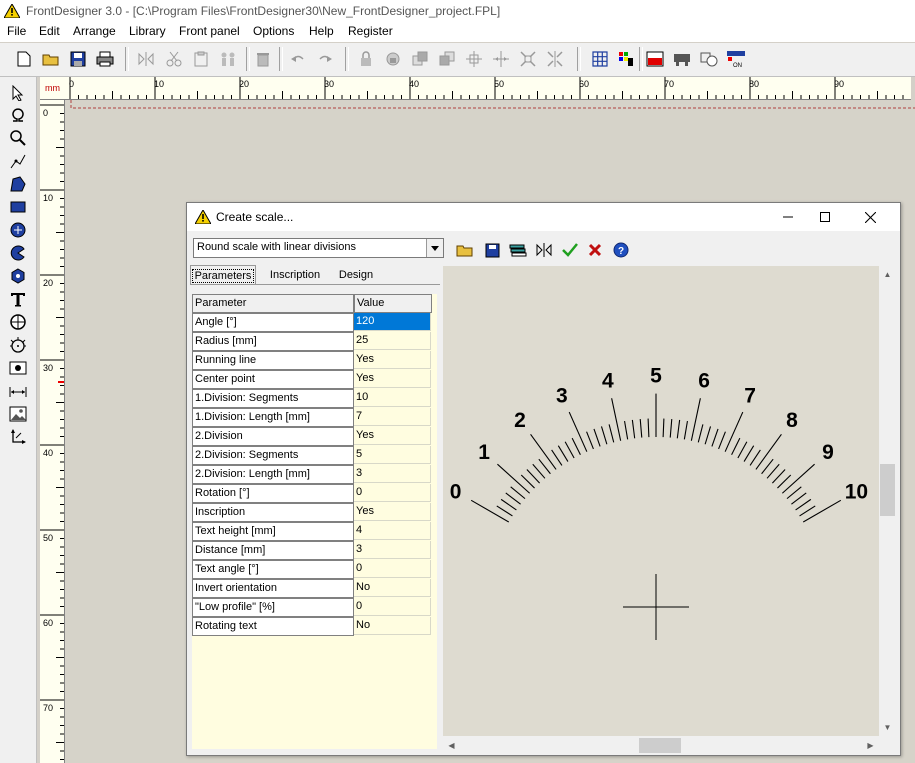  I want to click on polygon-tool, so click(18, 184).